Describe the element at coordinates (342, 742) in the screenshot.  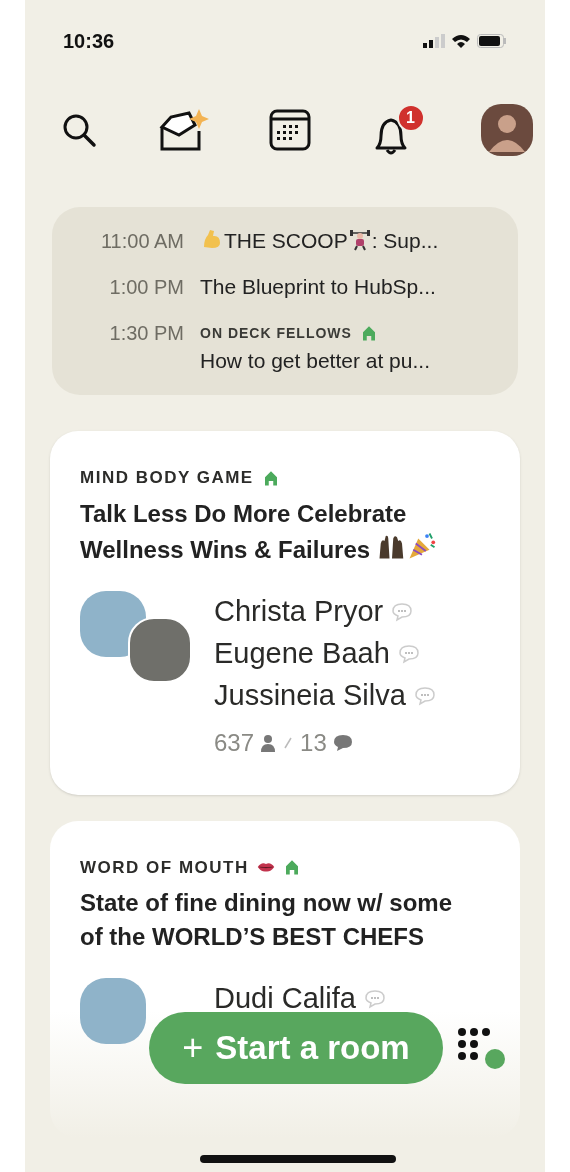
I see `chat-bubble-icon` at that location.